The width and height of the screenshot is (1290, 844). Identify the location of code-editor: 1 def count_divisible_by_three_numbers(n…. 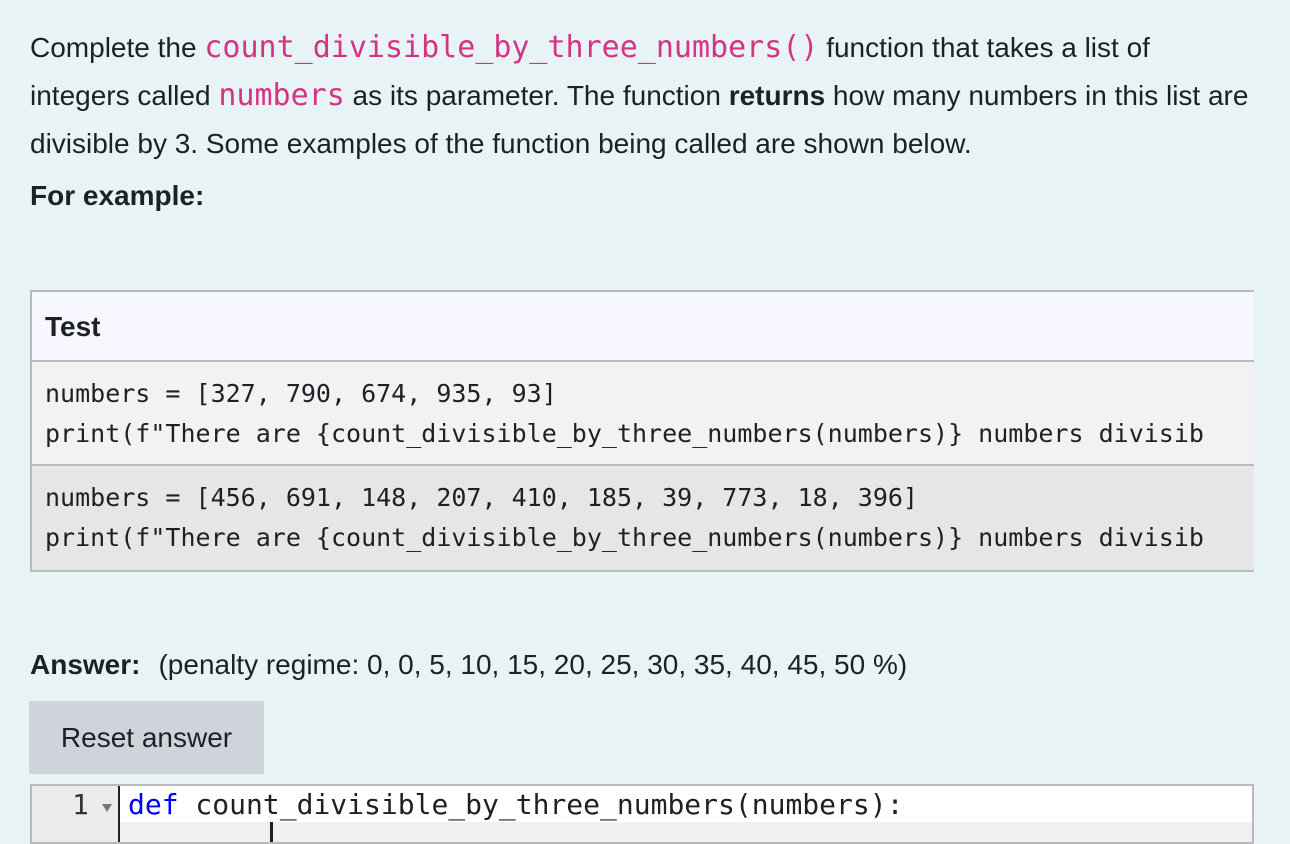
(642, 814).